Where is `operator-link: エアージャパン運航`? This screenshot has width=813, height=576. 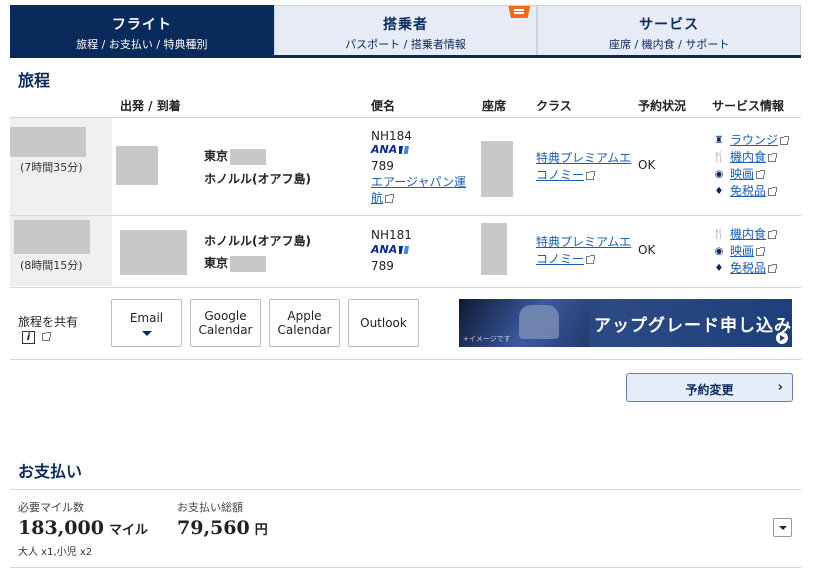 operator-link: エアージャパン運航 is located at coordinates (421, 190).